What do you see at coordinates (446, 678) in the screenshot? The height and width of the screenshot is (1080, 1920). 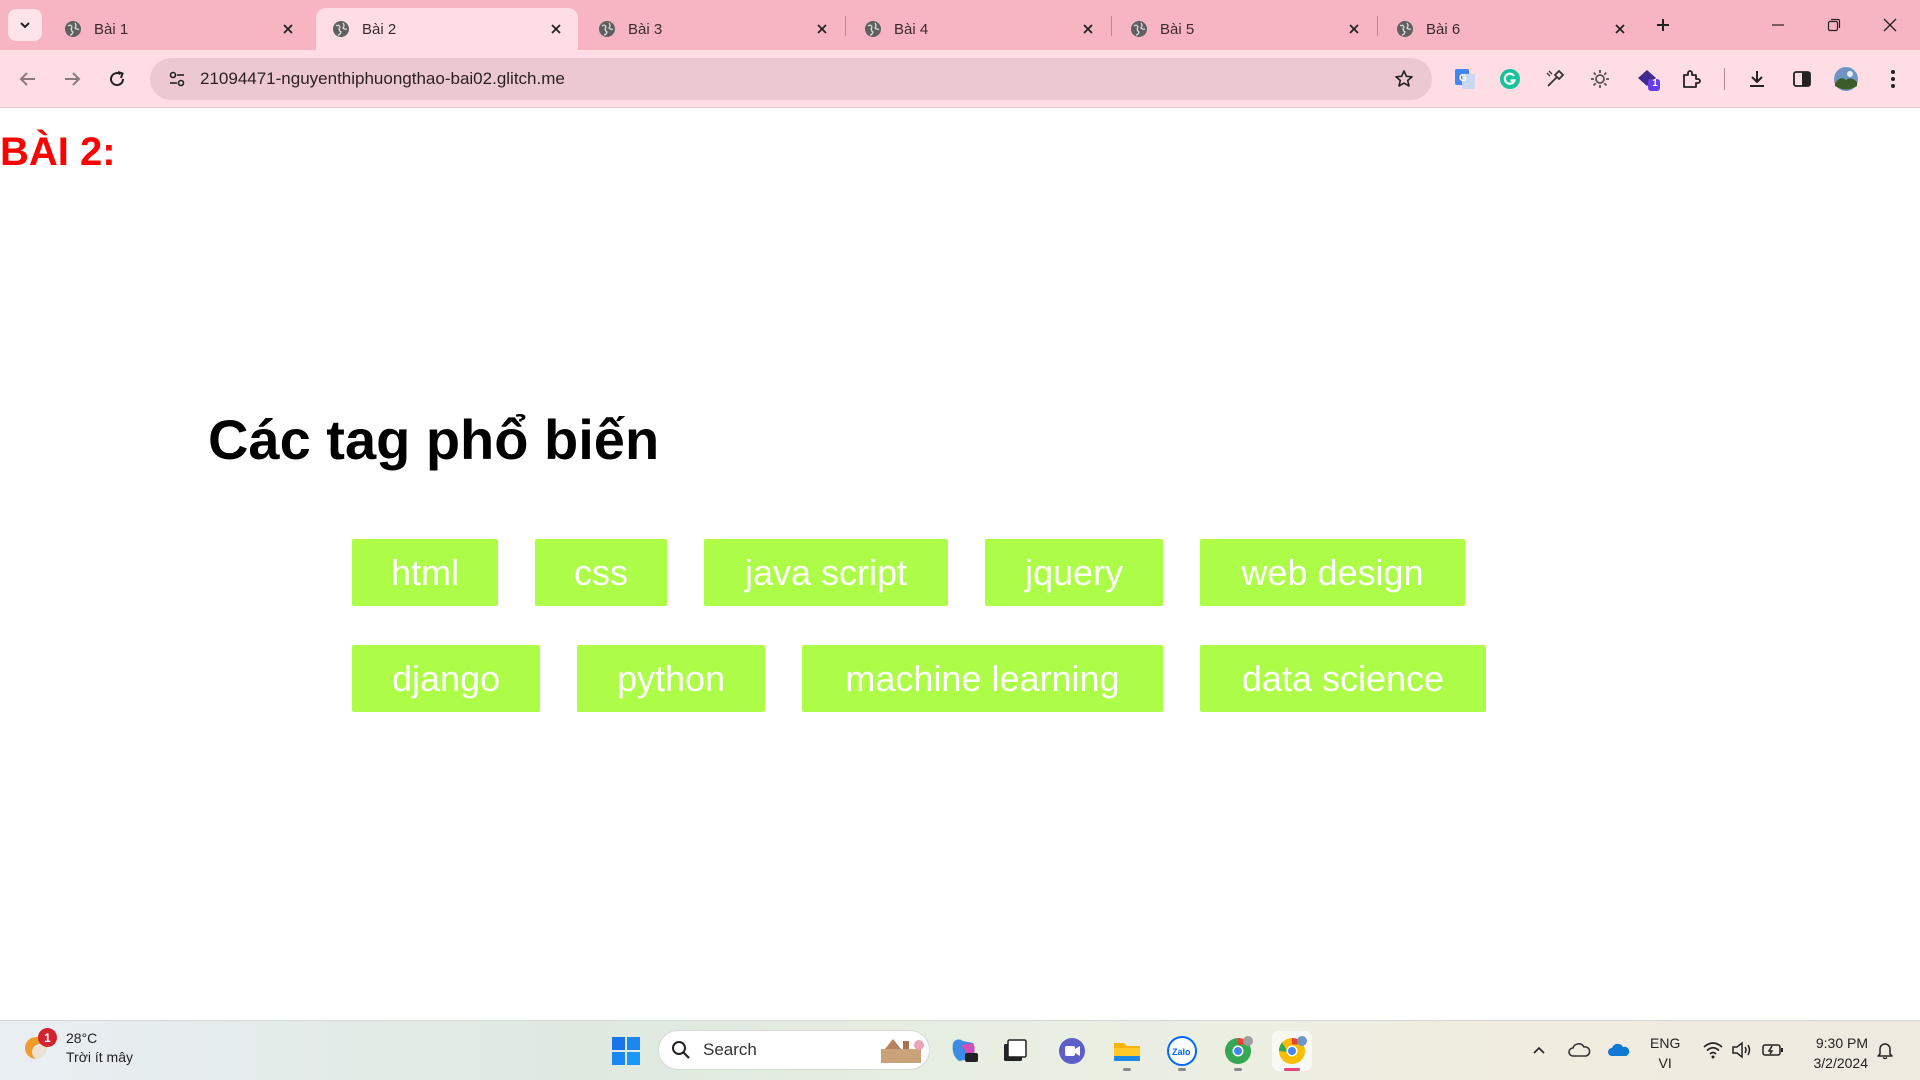 I see `tag-django: django` at bounding box center [446, 678].